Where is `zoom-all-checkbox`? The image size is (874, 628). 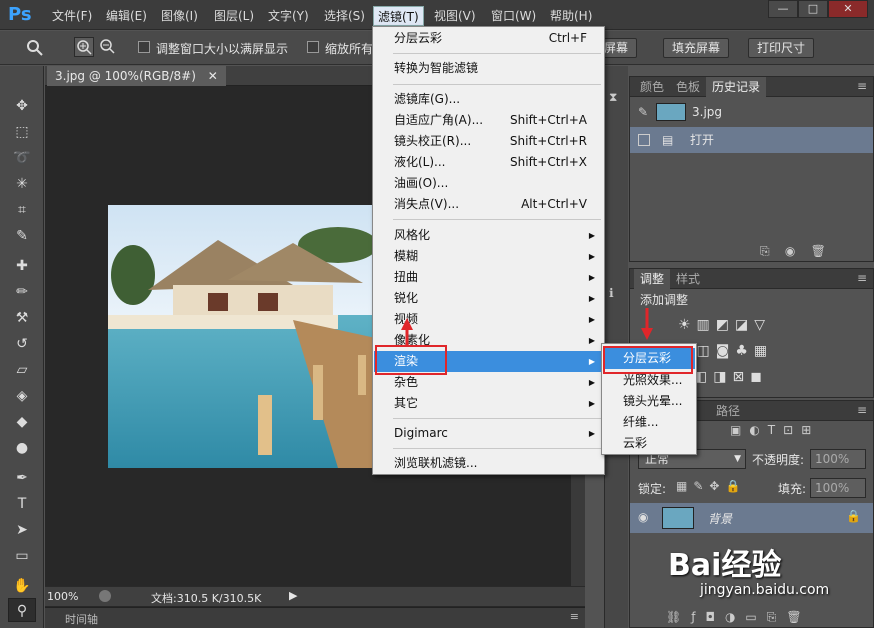 zoom-all-checkbox is located at coordinates (313, 47).